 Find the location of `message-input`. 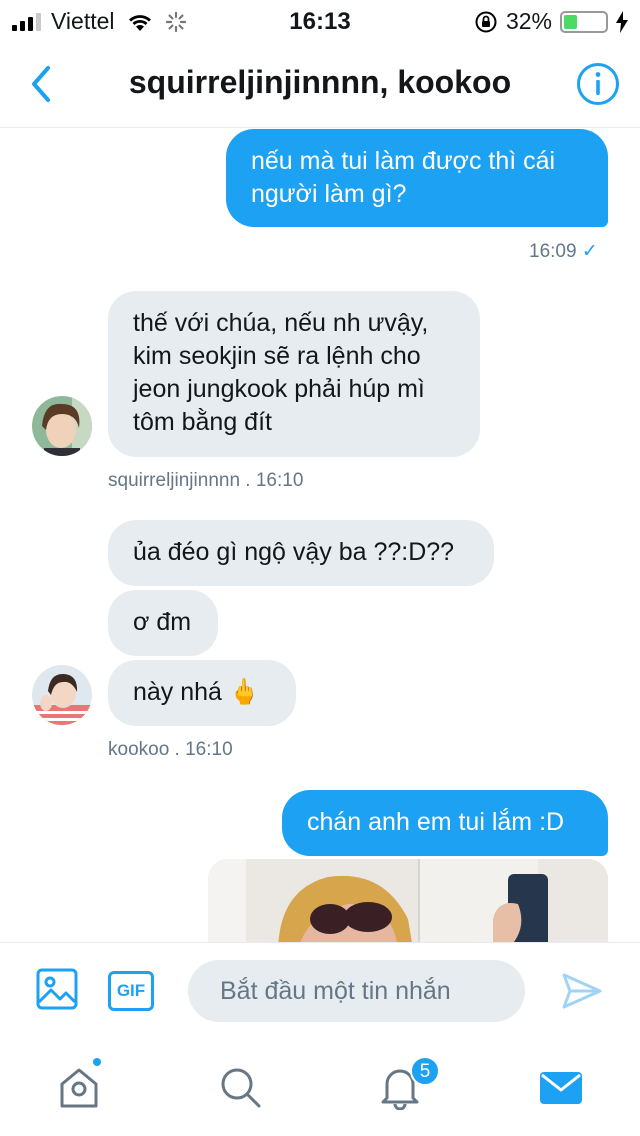

message-input is located at coordinates (356, 991).